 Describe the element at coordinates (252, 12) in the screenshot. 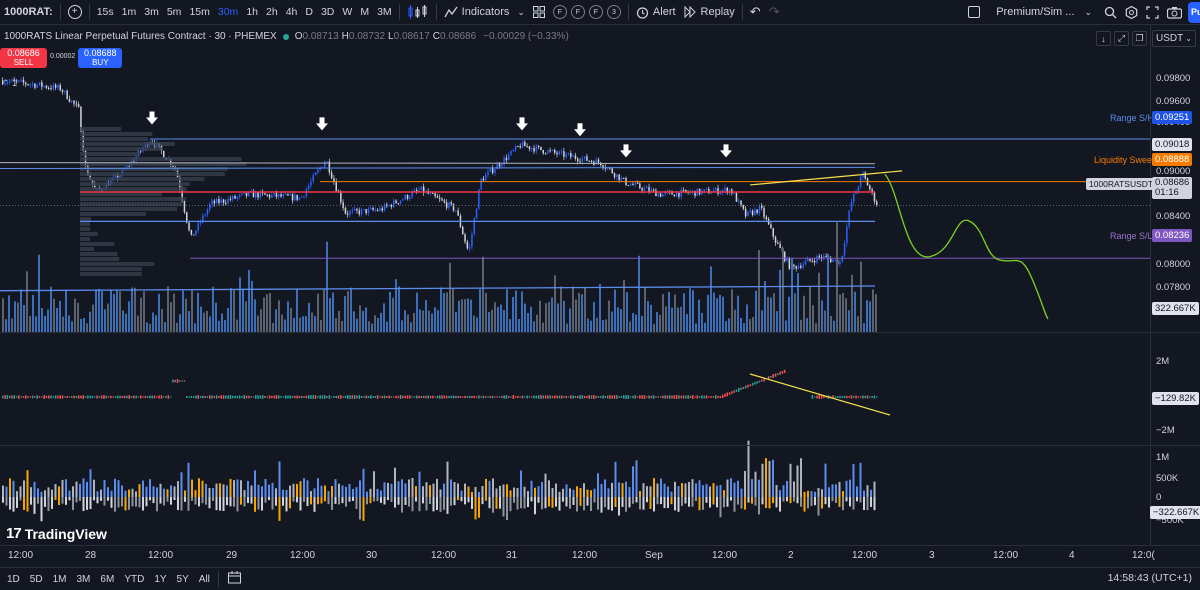

I see `timeframe-1h: 1h` at that location.